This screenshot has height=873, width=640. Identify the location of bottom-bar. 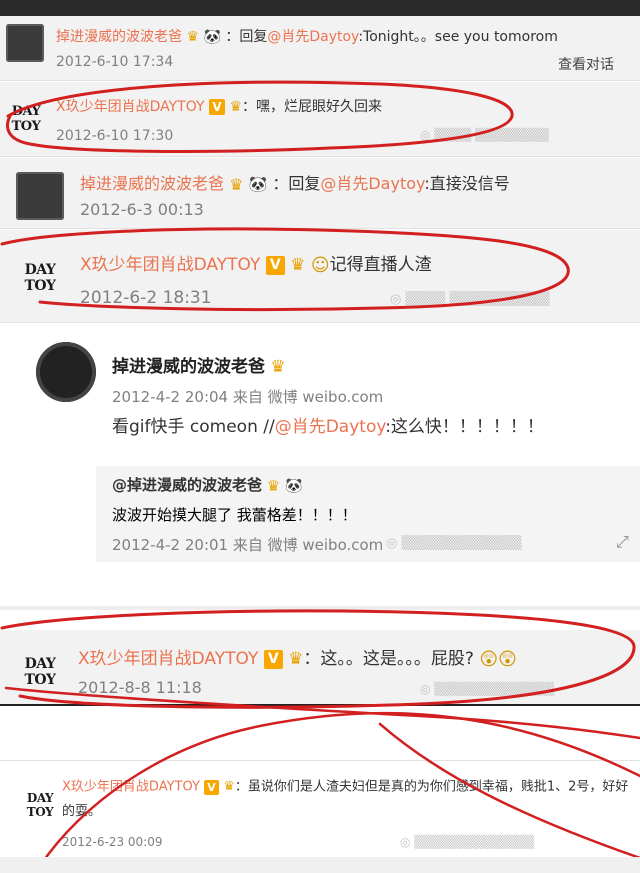
(320, 865).